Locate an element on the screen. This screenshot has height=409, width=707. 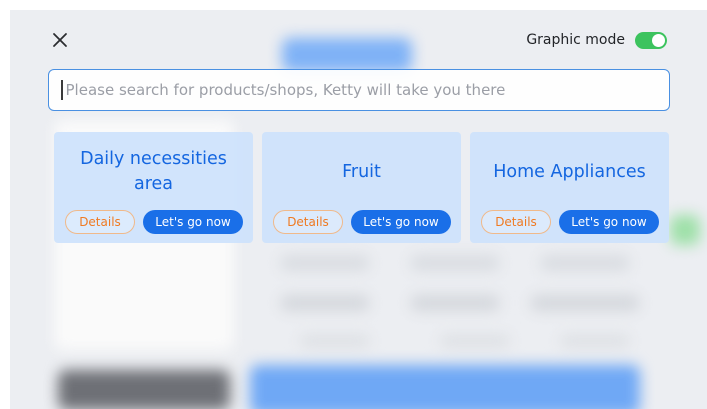
graphic-mode-toggle is located at coordinates (651, 40).